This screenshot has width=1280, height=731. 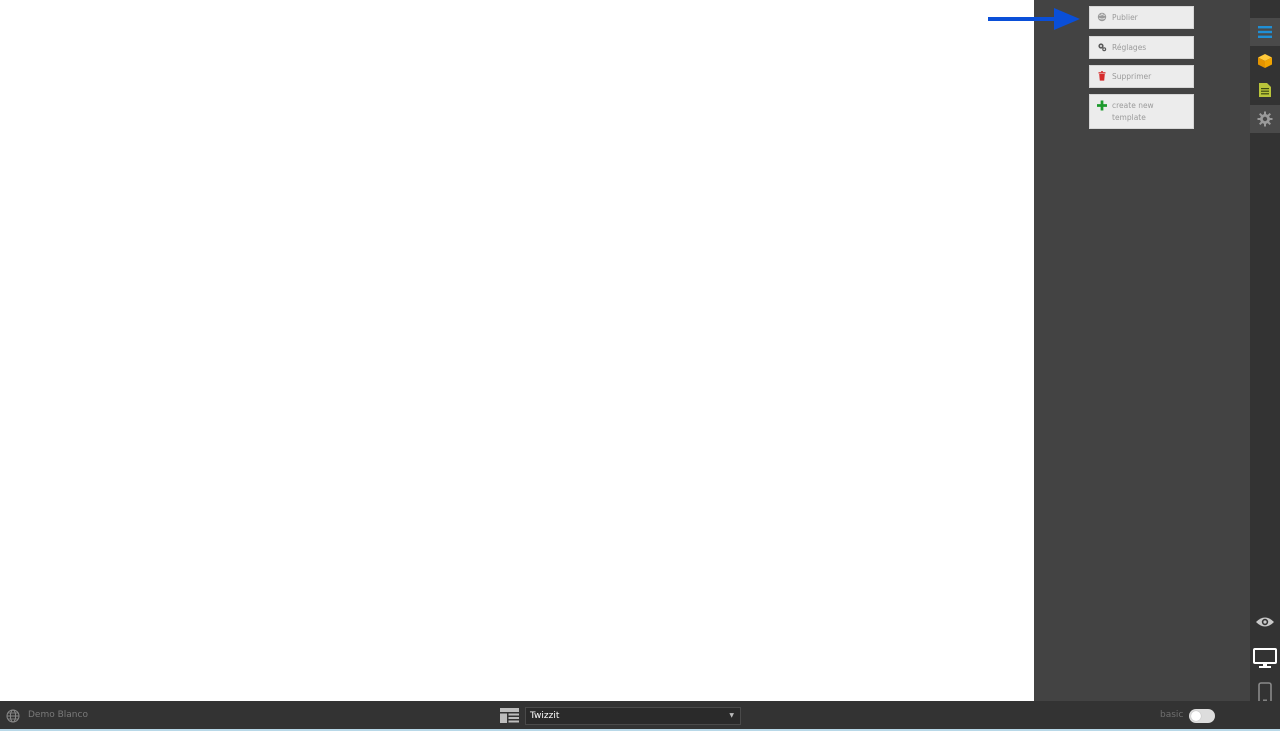 I want to click on publish-label: Publier, so click(x=1125, y=17).